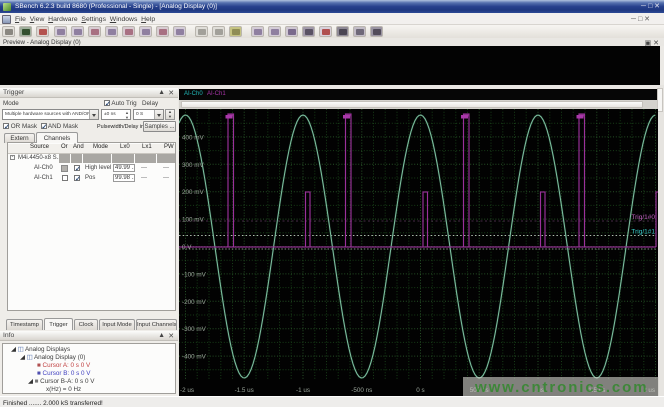 This screenshot has height=407, width=664. Describe the element at coordinates (194, 357) in the screenshot. I see `svg-text: -400 mV` at that location.